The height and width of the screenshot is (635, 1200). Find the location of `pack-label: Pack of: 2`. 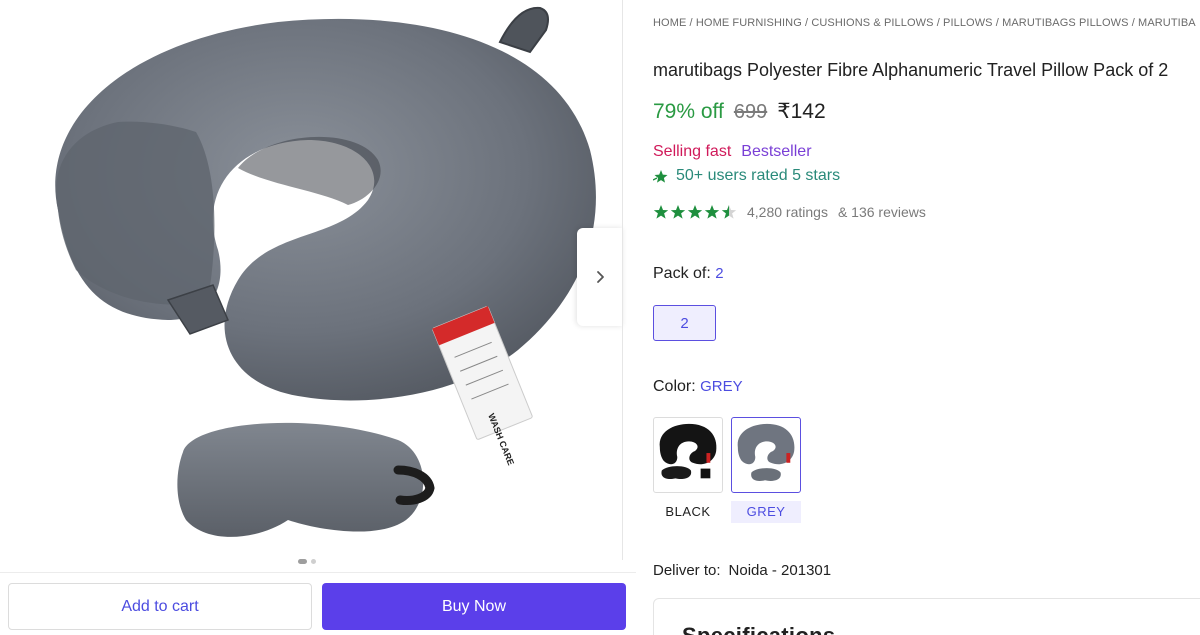

pack-label: Pack of: 2 is located at coordinates (688, 274).